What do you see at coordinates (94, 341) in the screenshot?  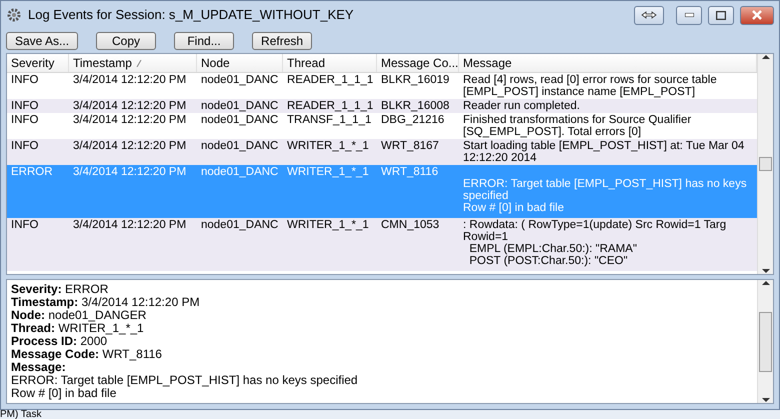 I see `detail-value: 2000` at bounding box center [94, 341].